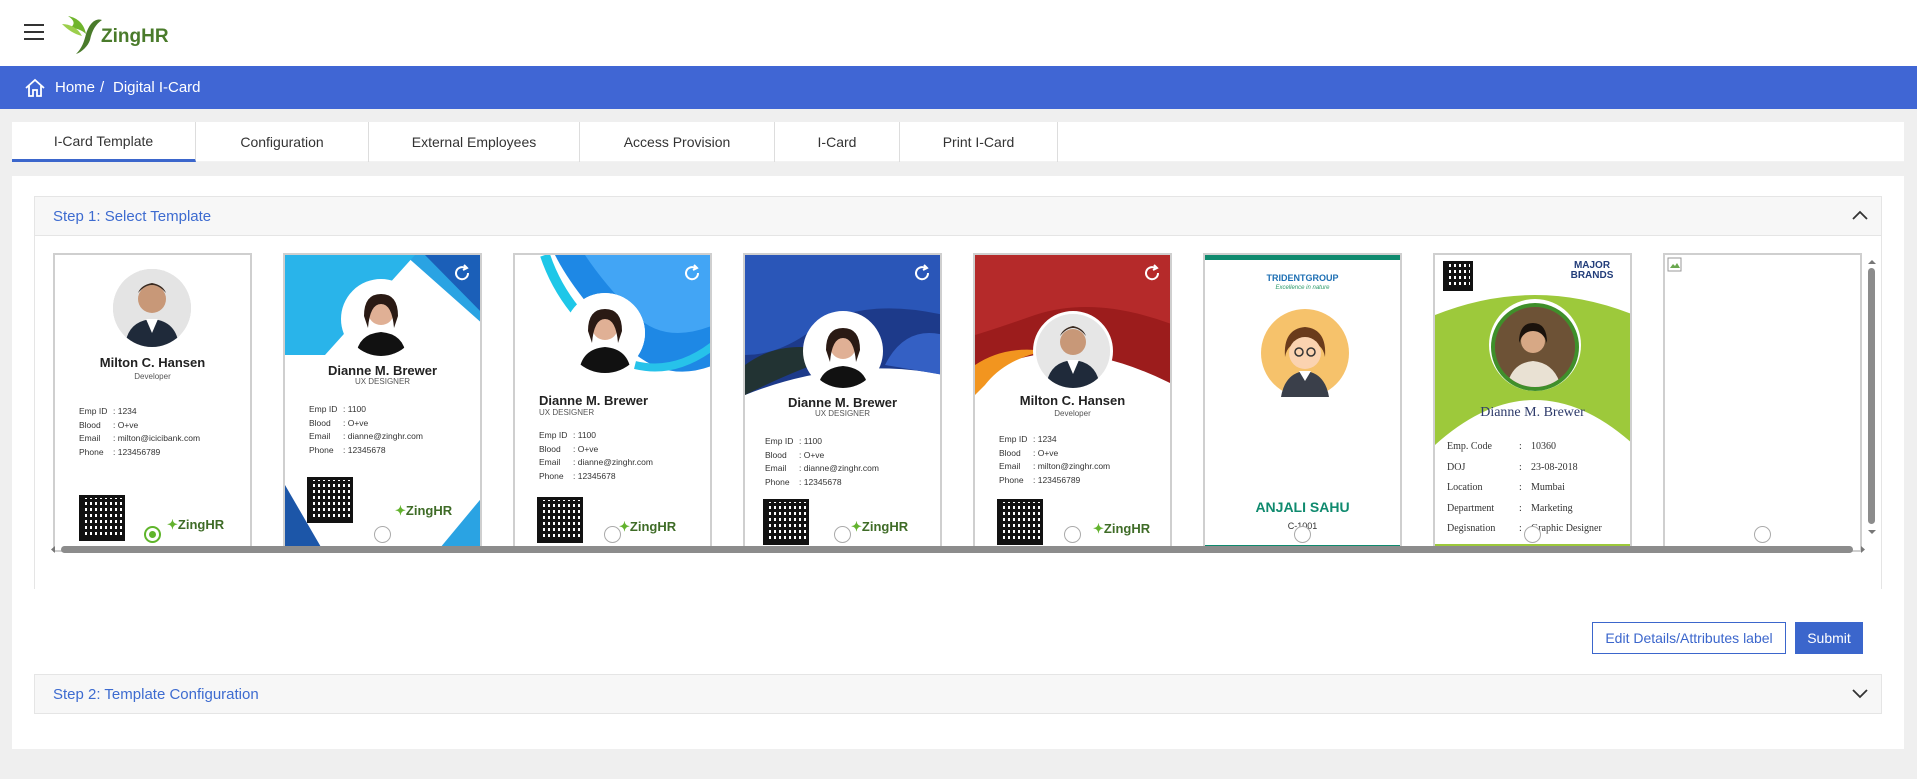 The height and width of the screenshot is (779, 1917). What do you see at coordinates (34, 32) in the screenshot?
I see `hamburger-menu-icon` at bounding box center [34, 32].